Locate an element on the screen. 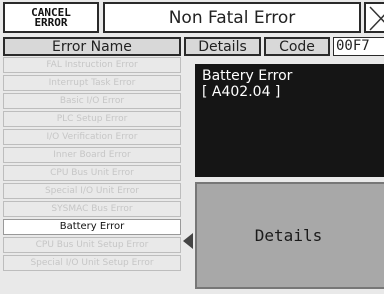  error-code-value: 00F7 is located at coordinates (358, 46).